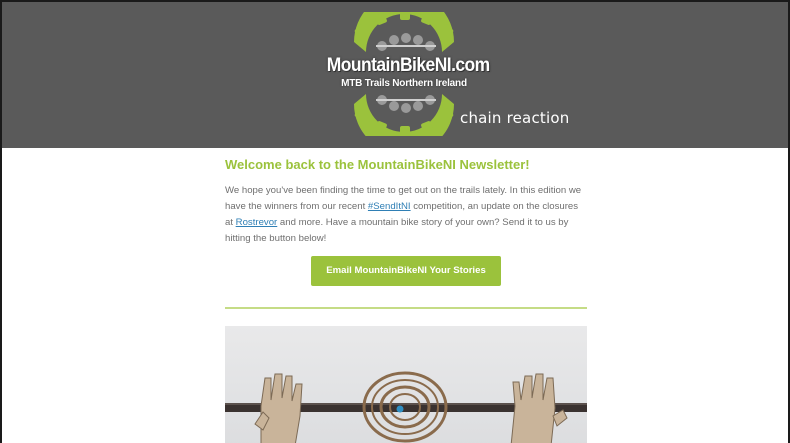 Image resolution: width=790 pixels, height=443 pixels. What do you see at coordinates (515, 118) in the screenshot?
I see `chain-reaction-tagline: chain reaction` at bounding box center [515, 118].